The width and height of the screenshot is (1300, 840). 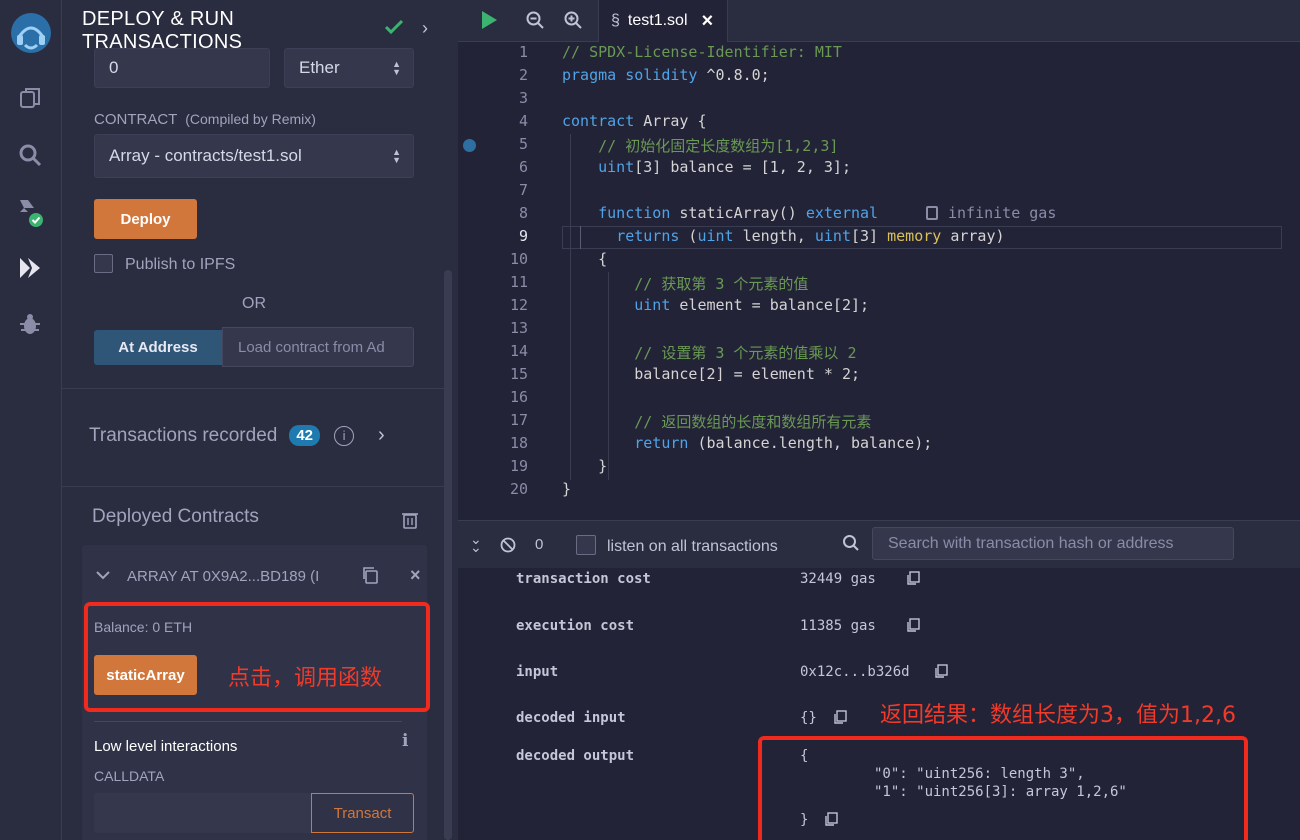 What do you see at coordinates (666, 75) in the screenshot?
I see `code-line: pragma solidity ^0.8.0;` at bounding box center [666, 75].